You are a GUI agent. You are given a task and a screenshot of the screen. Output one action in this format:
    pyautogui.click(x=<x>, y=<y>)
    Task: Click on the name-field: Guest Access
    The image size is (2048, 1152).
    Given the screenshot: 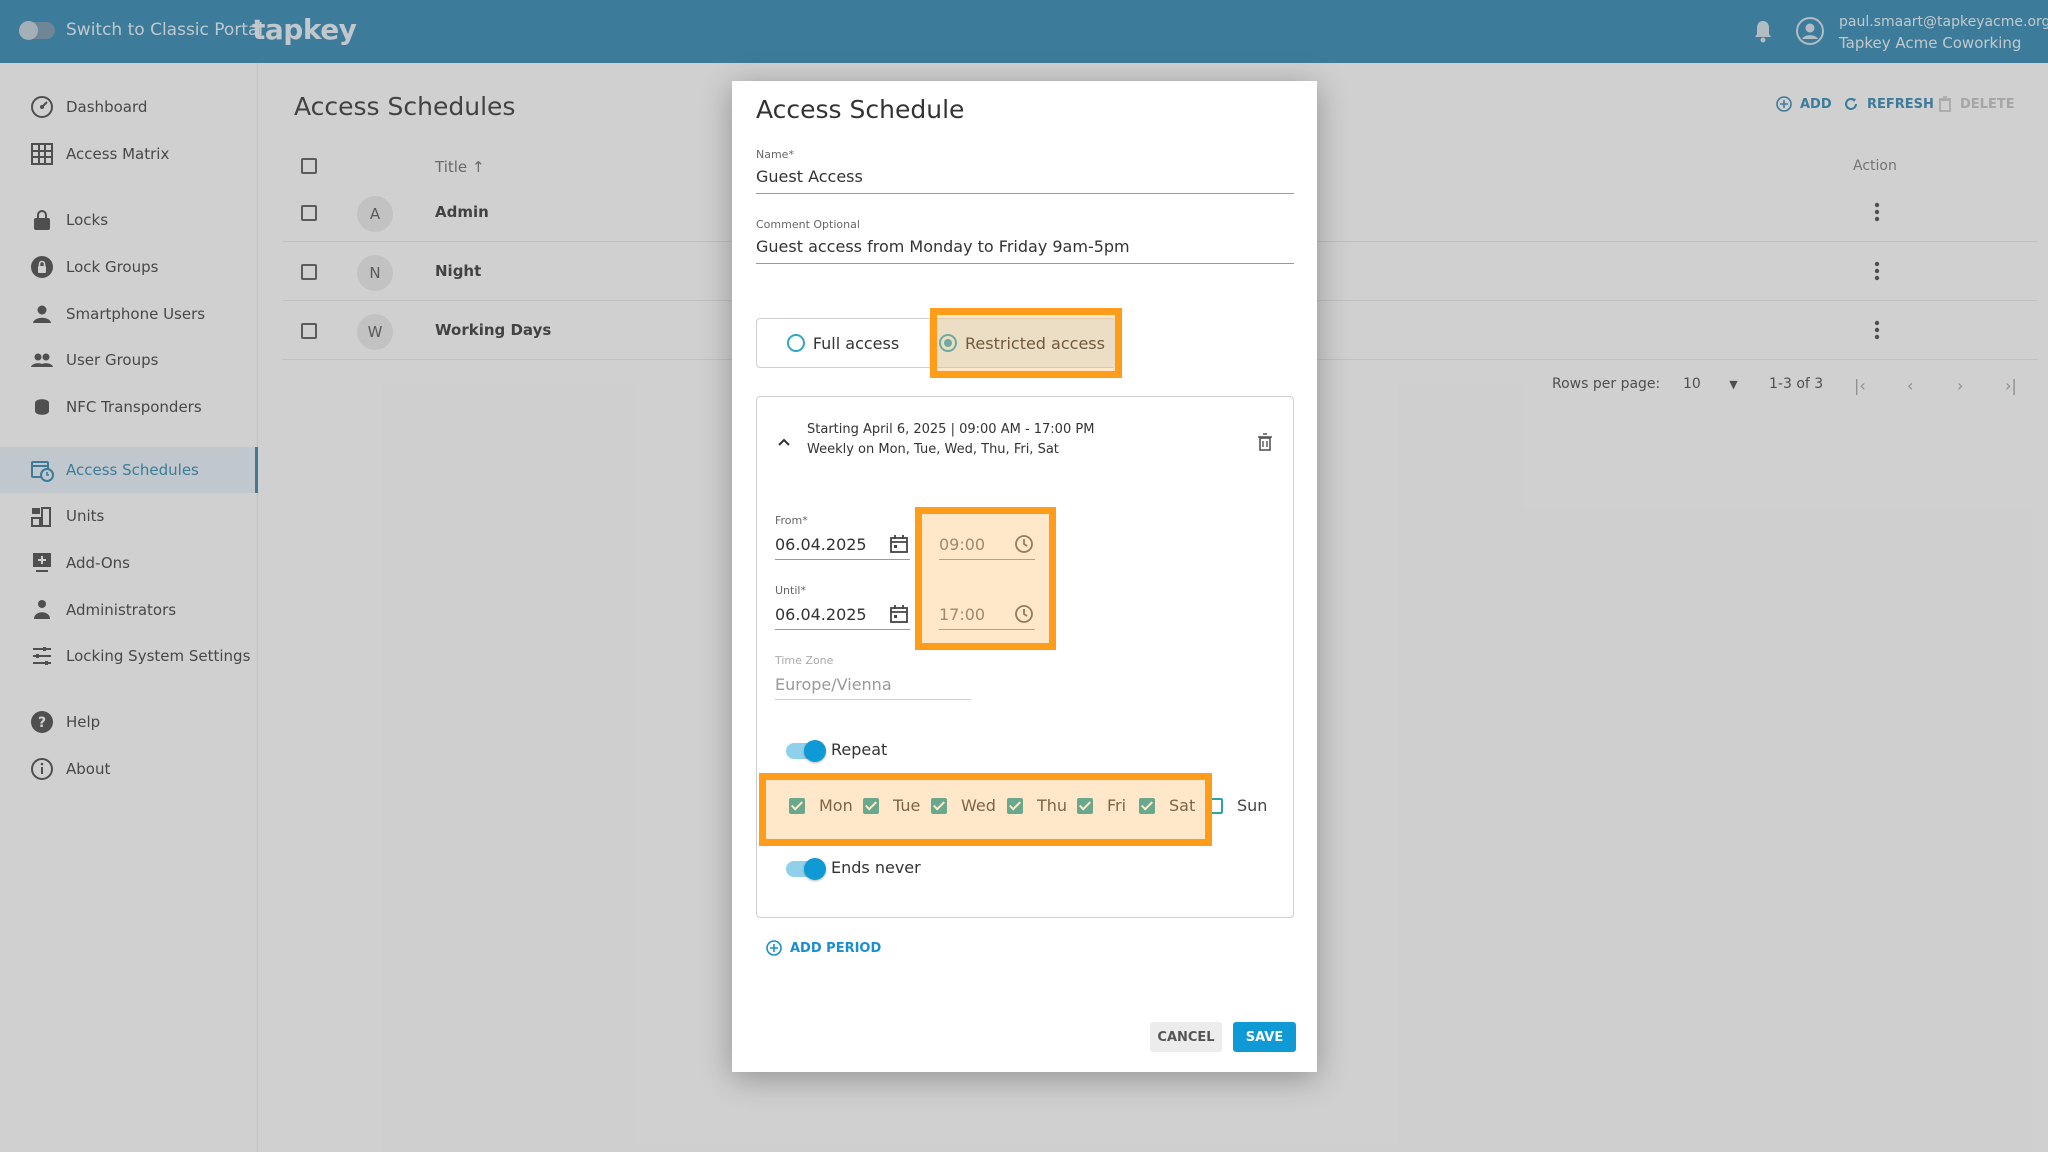 What is the action you would take?
    pyautogui.click(x=809, y=176)
    